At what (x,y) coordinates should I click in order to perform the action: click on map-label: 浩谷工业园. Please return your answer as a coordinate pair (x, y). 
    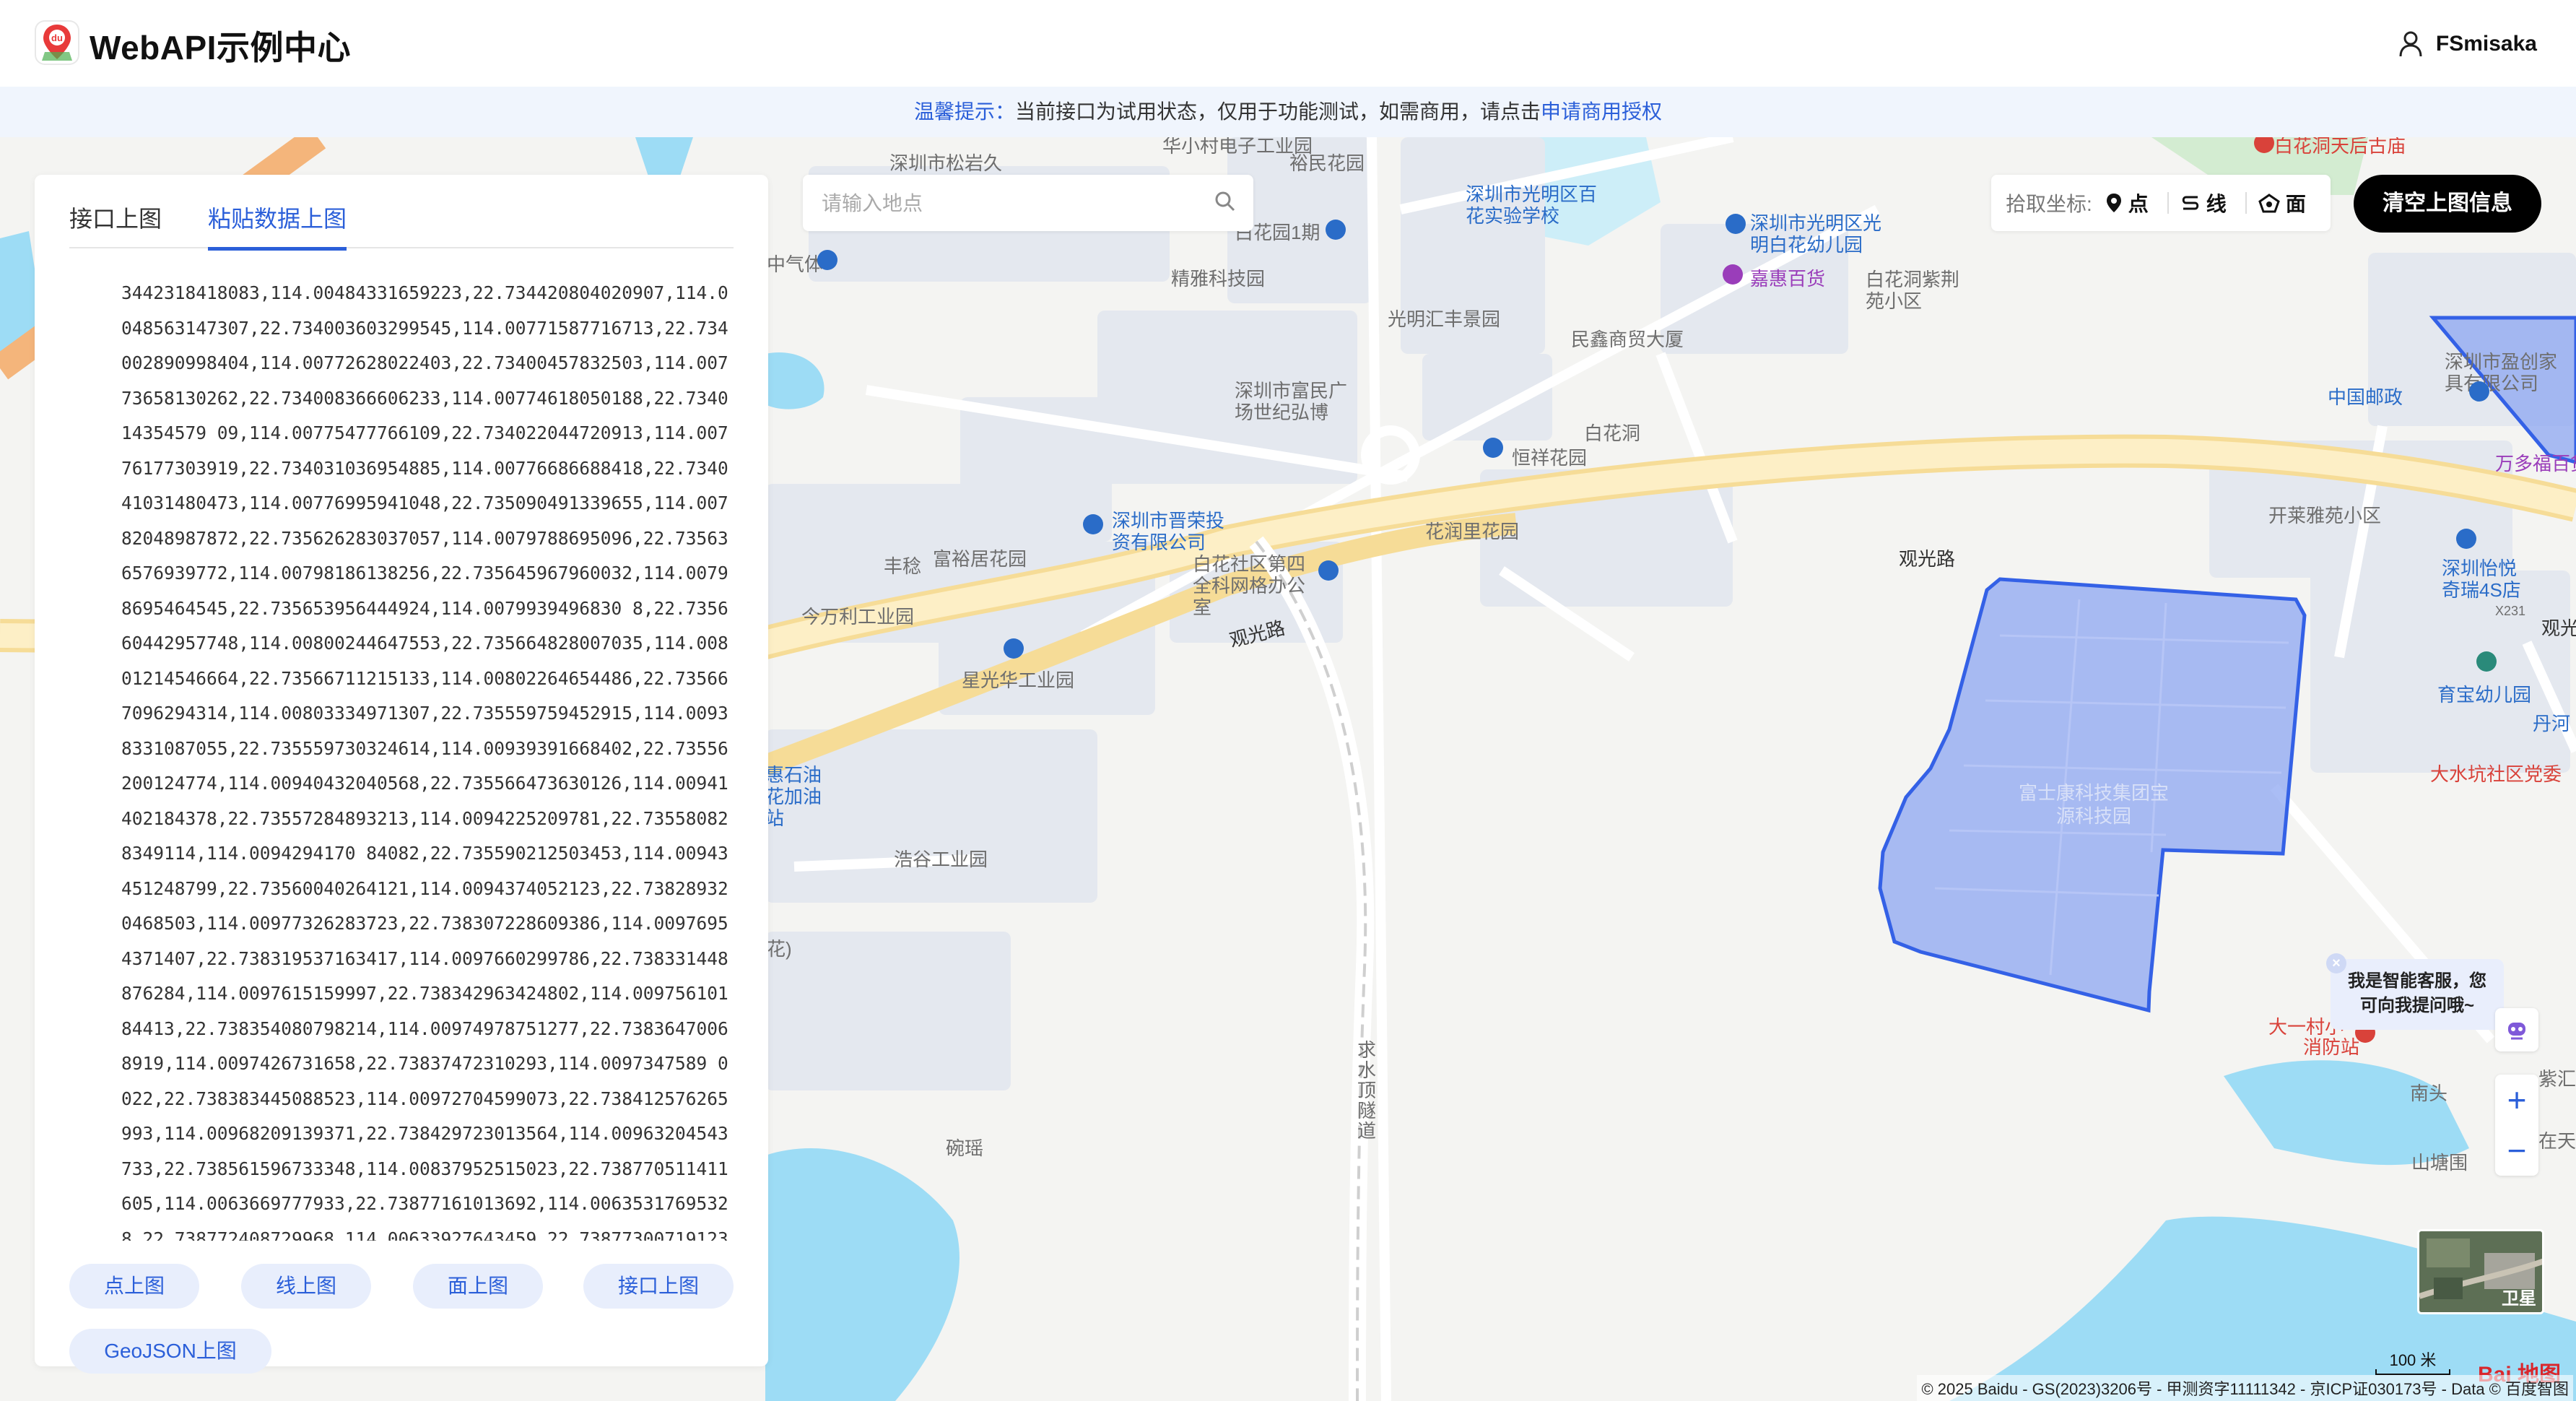
    Looking at the image, I should click on (941, 859).